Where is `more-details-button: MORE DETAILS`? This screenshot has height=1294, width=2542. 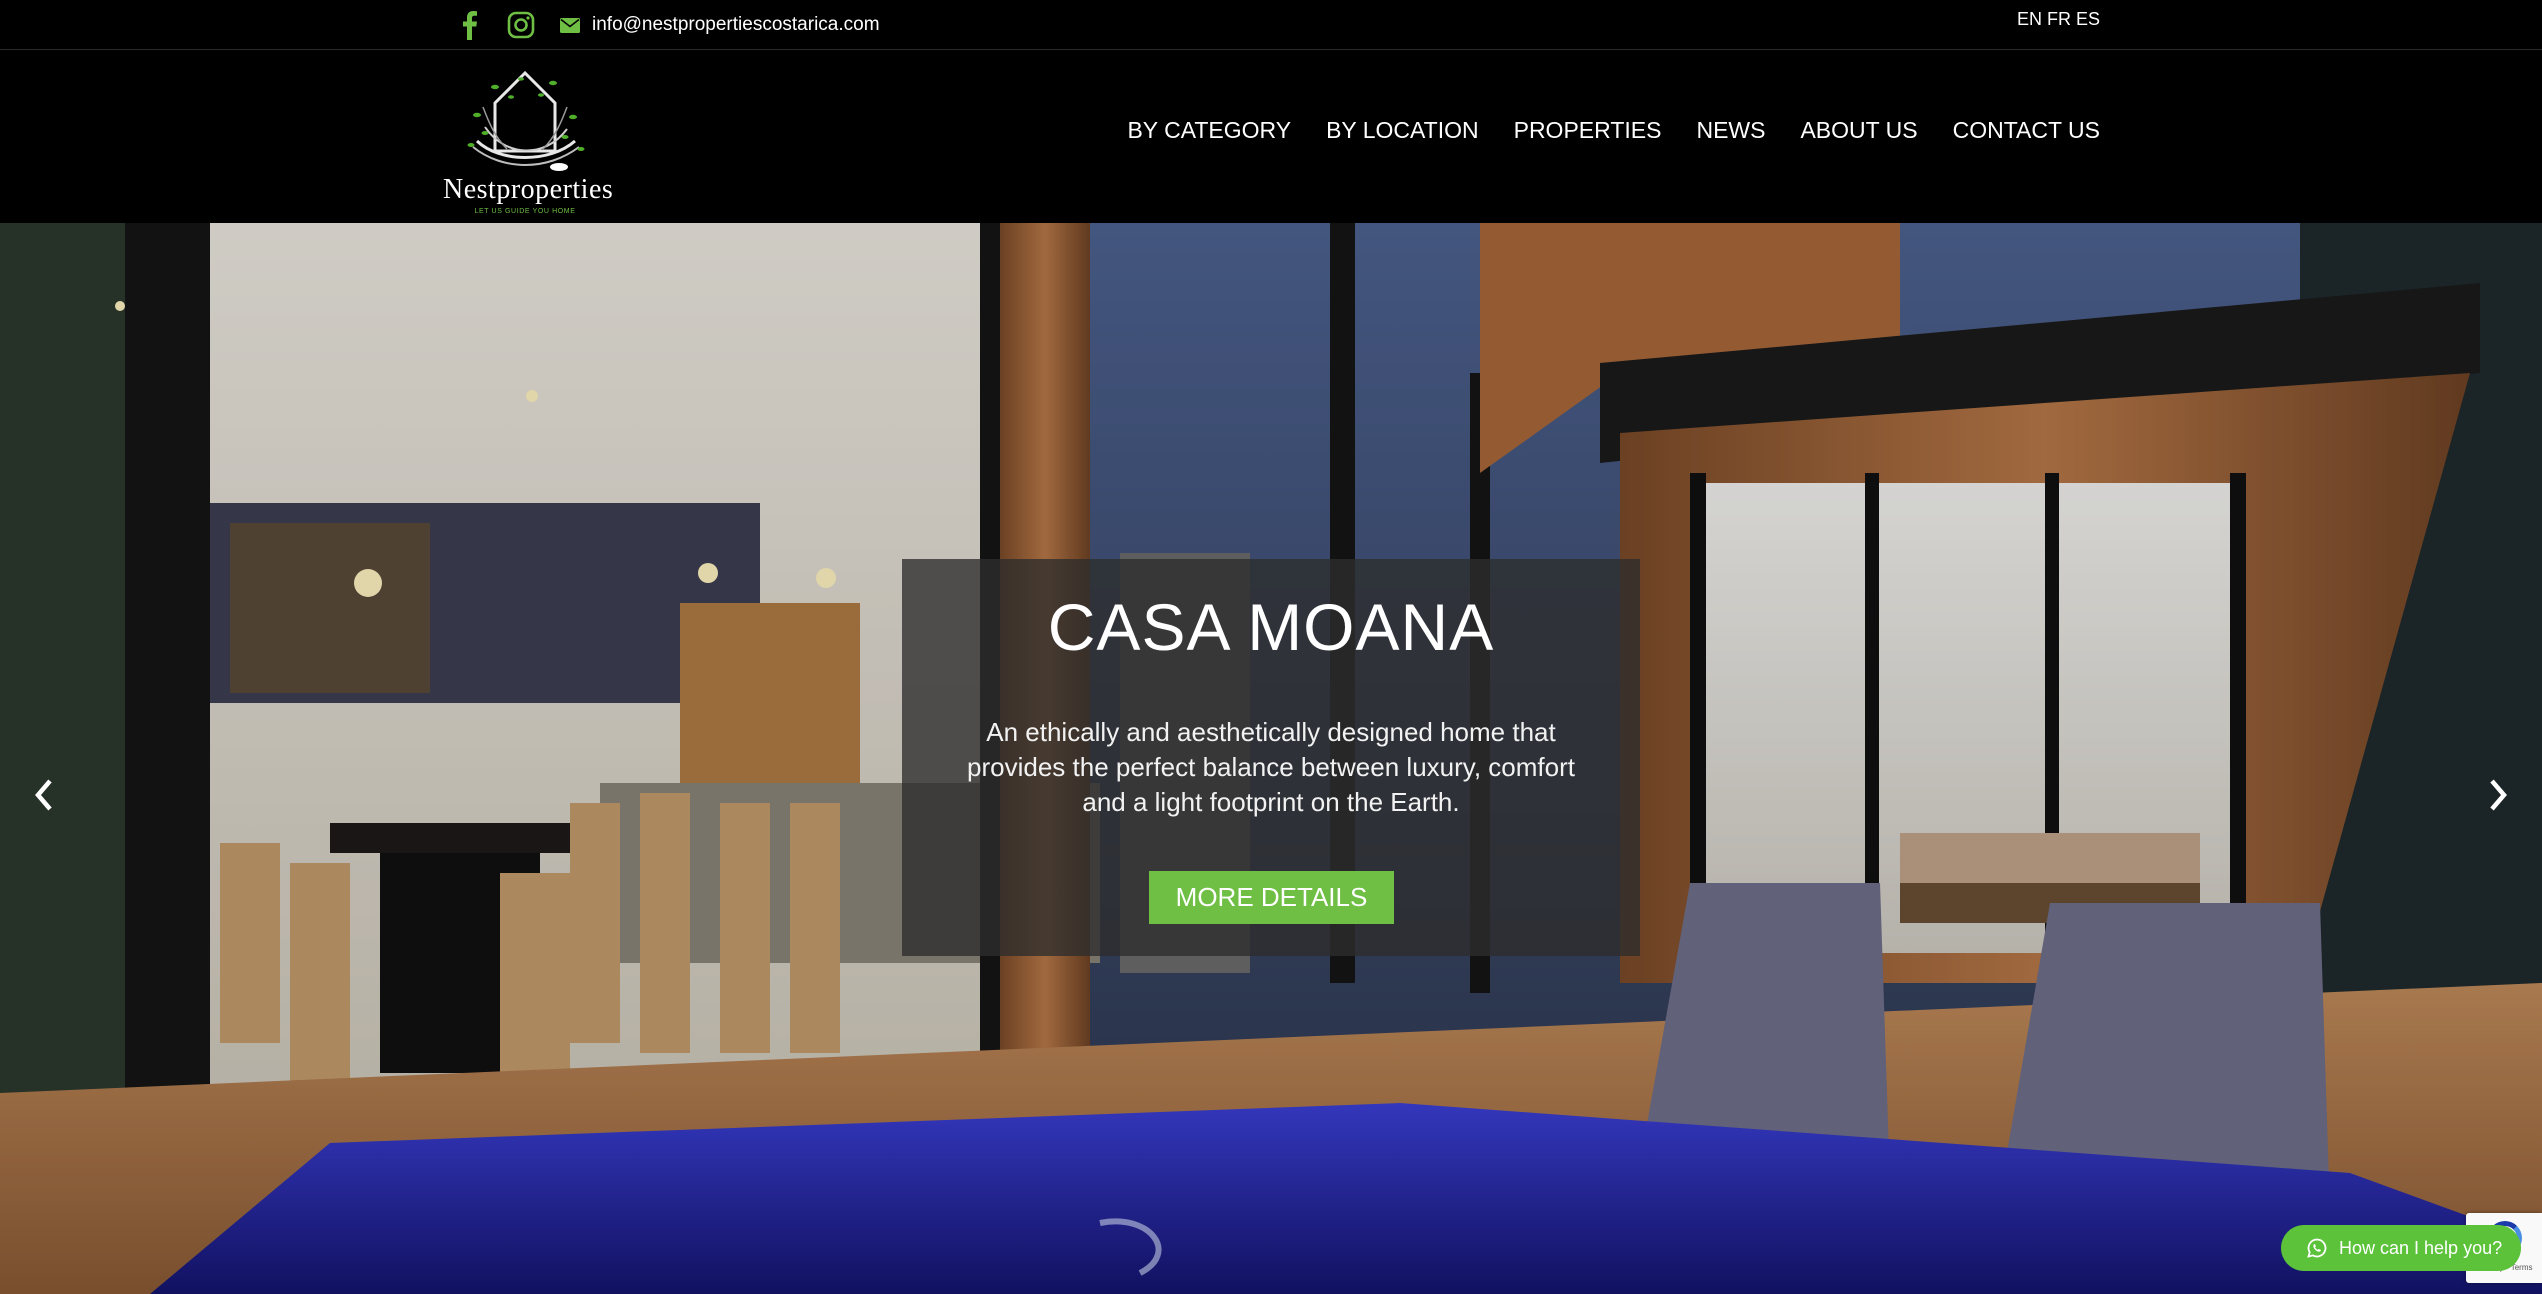 more-details-button: MORE DETAILS is located at coordinates (1271, 897).